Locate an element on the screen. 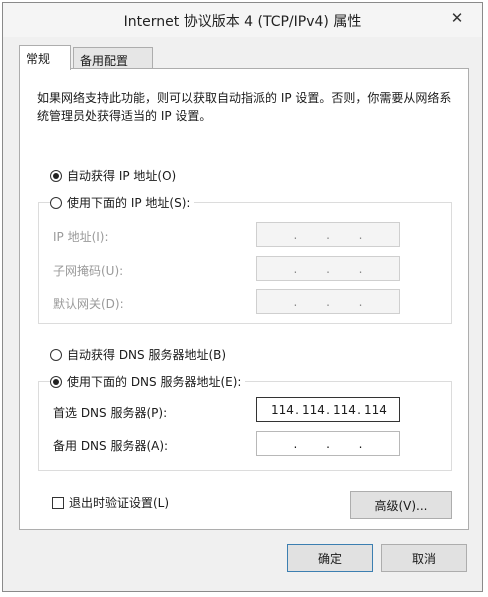 The image size is (488, 597). ok-button: 确定 is located at coordinates (330, 558).